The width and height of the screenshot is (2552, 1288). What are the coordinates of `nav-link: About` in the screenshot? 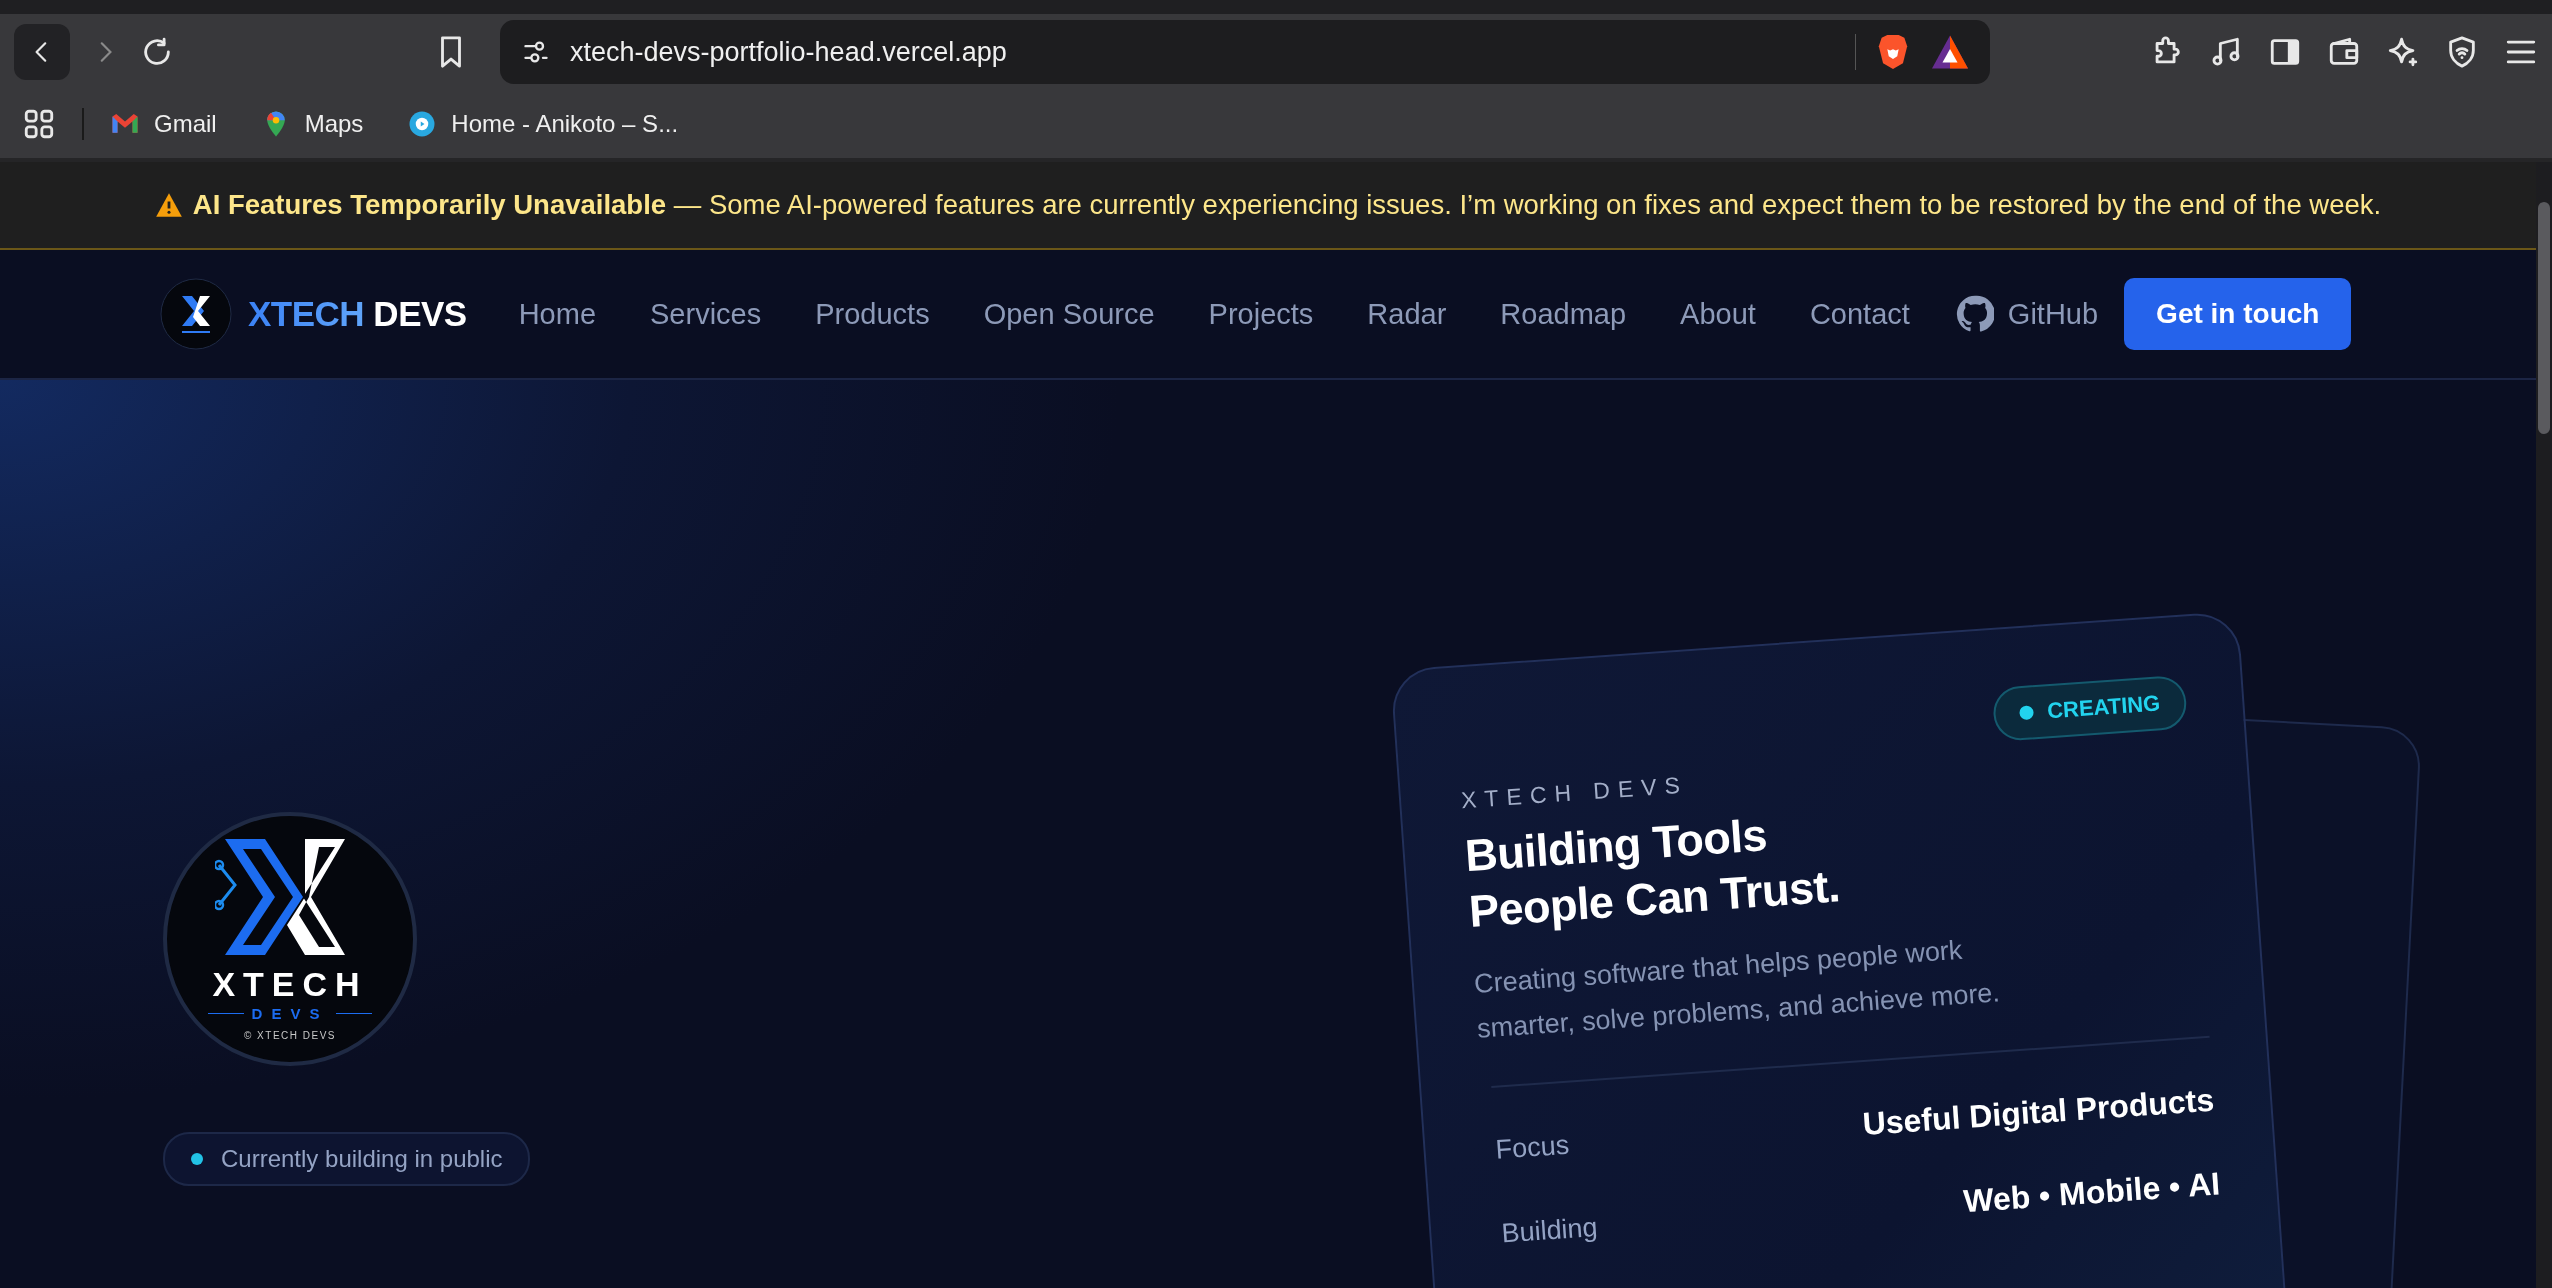 It's located at (1718, 314).